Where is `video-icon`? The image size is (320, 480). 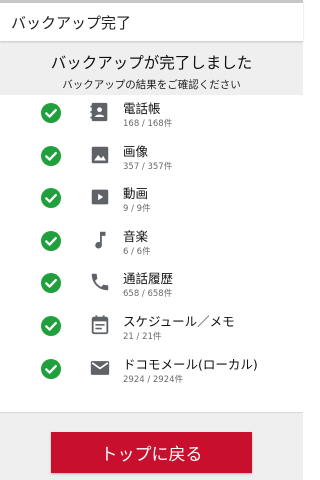
video-icon is located at coordinates (100, 197).